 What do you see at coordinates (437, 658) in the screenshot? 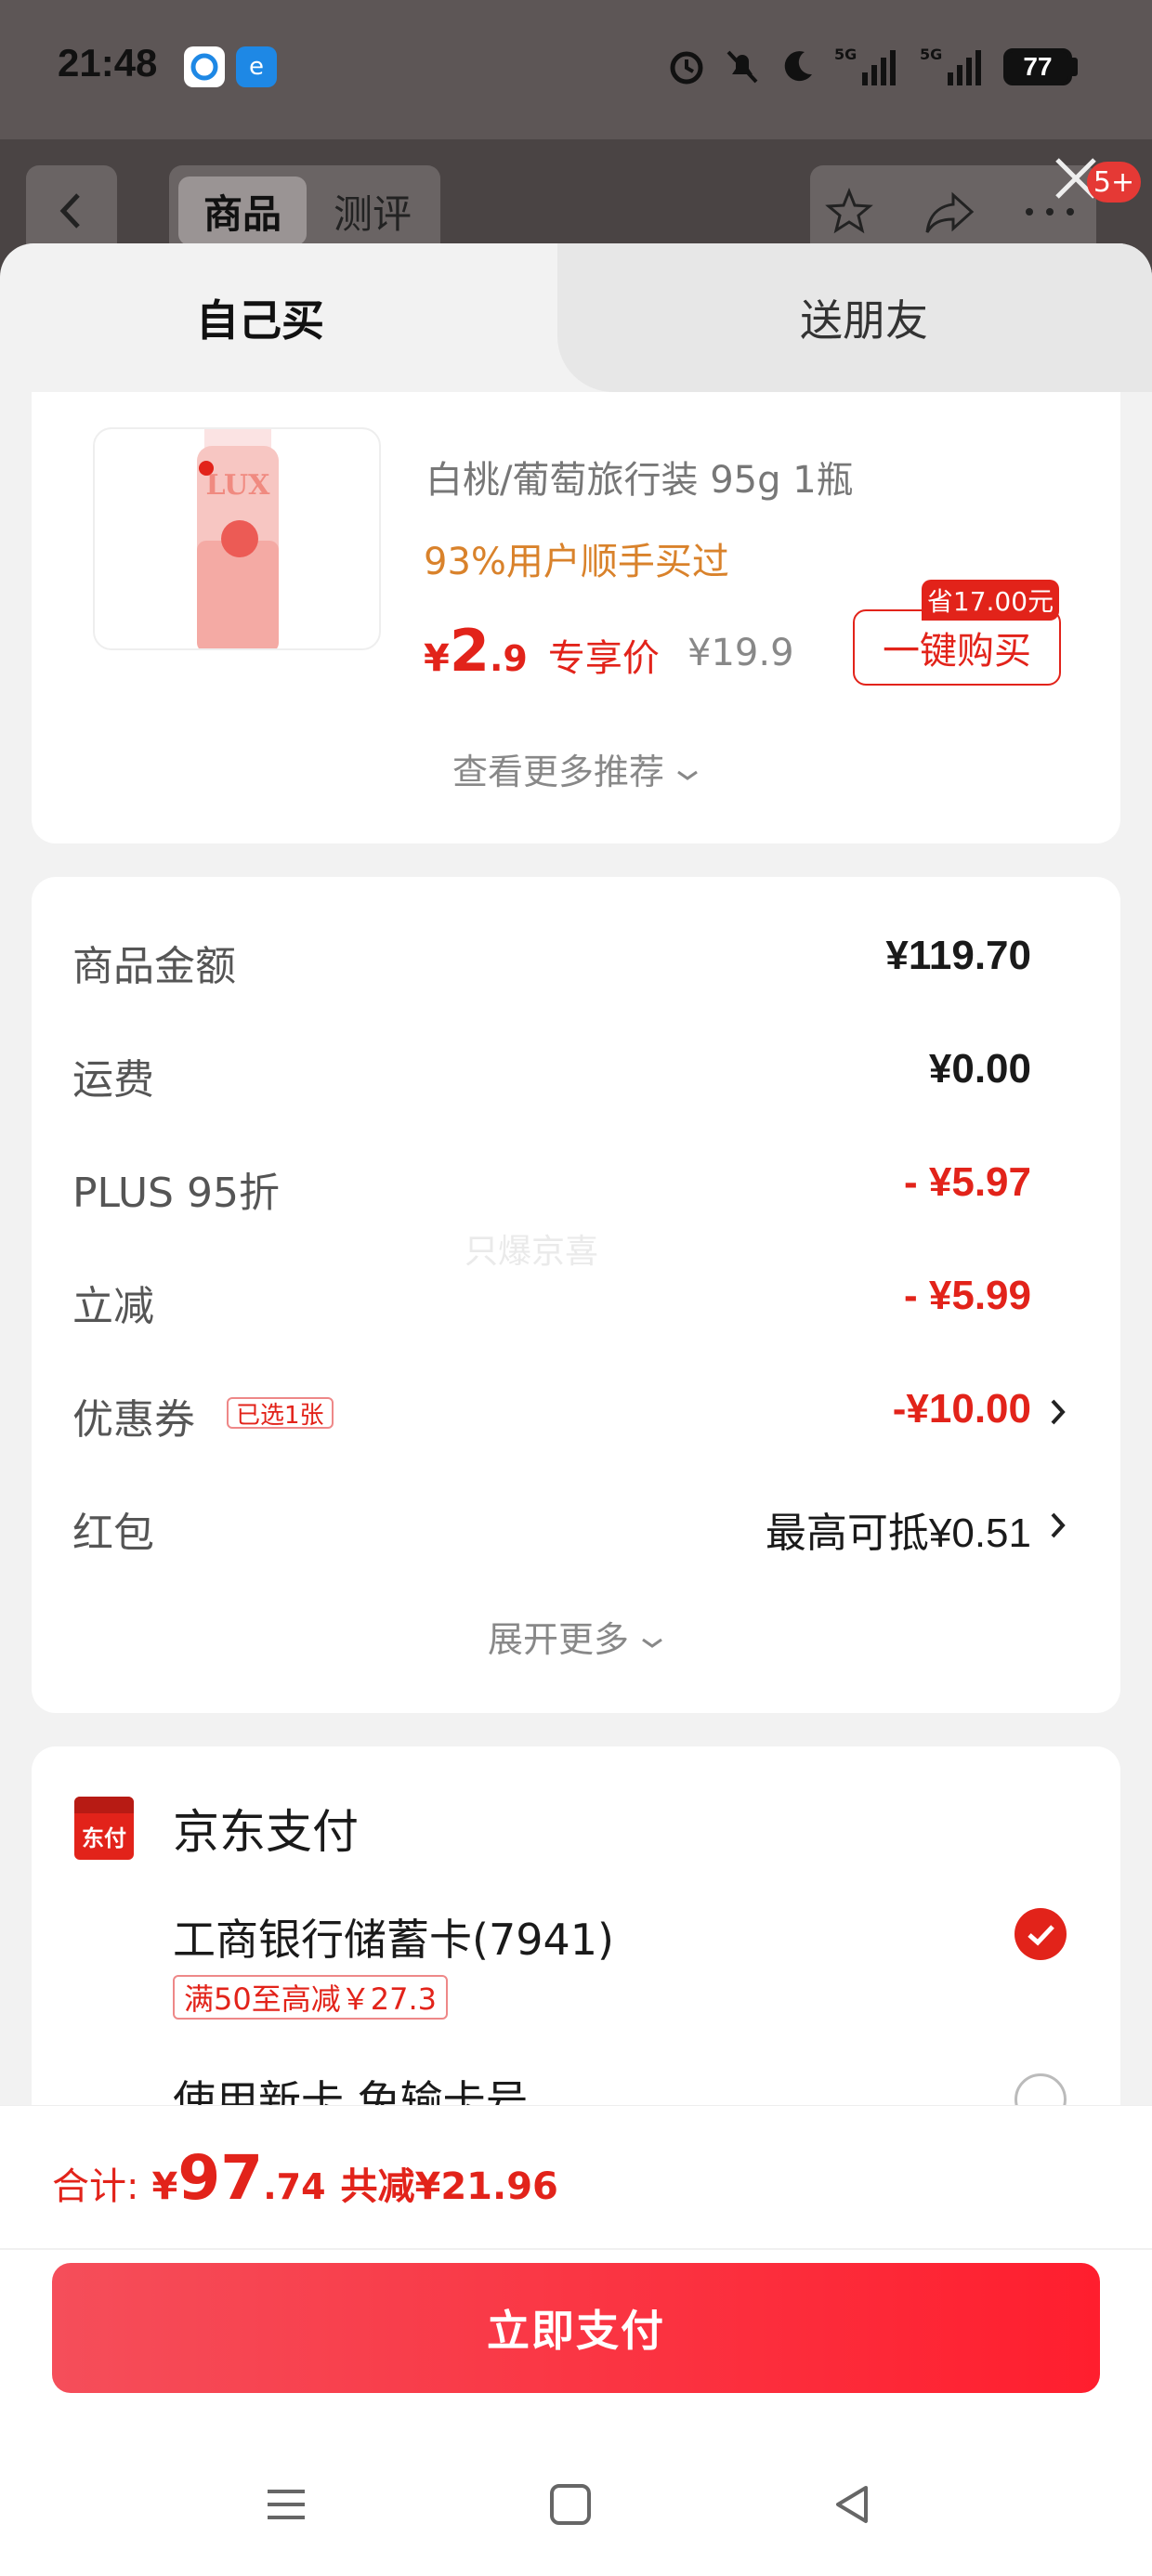
I see `price-currency: ¥` at bounding box center [437, 658].